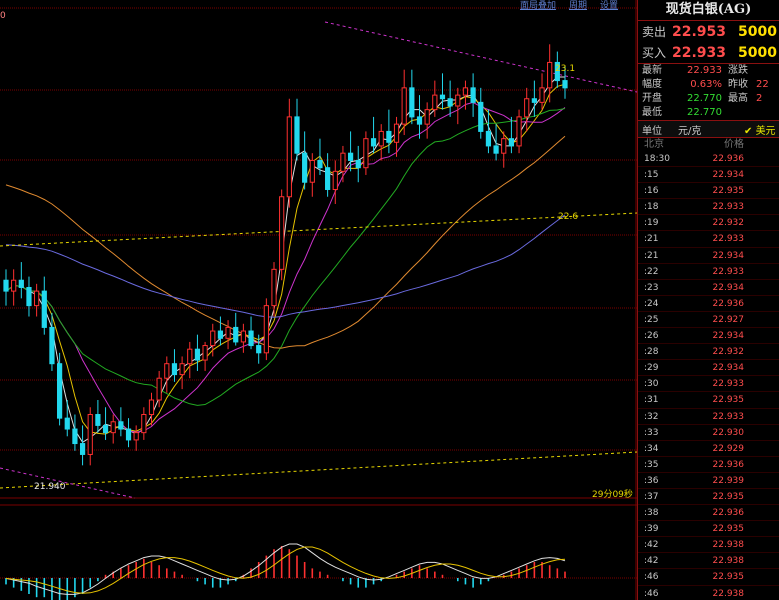 This screenshot has height=600, width=779. I want to click on tick-row: :38 22.936, so click(708, 513).